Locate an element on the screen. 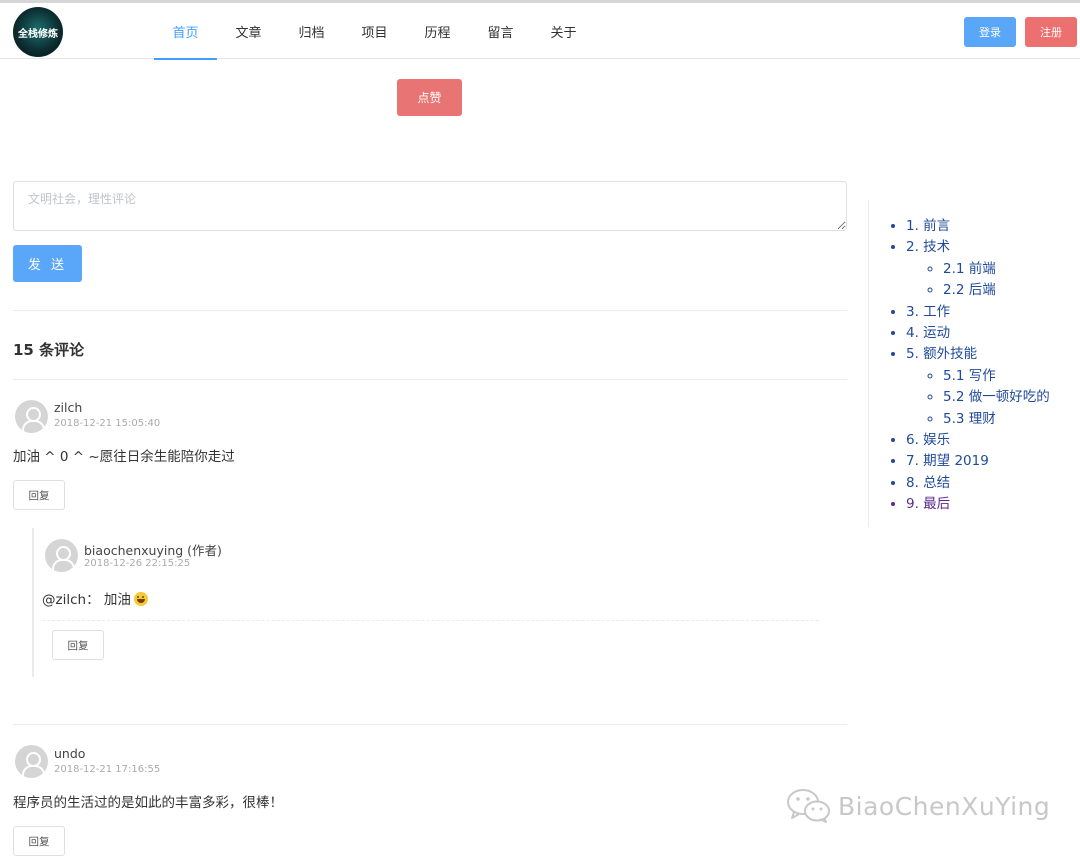 The image size is (1080, 857). toc-link: 2.2 后端 is located at coordinates (969, 290).